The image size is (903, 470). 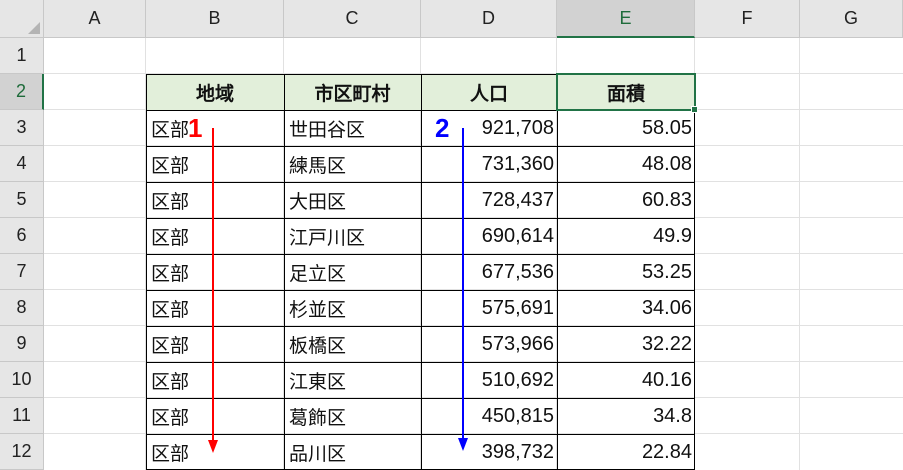 What do you see at coordinates (215, 19) in the screenshot?
I see `column-header-b: B` at bounding box center [215, 19].